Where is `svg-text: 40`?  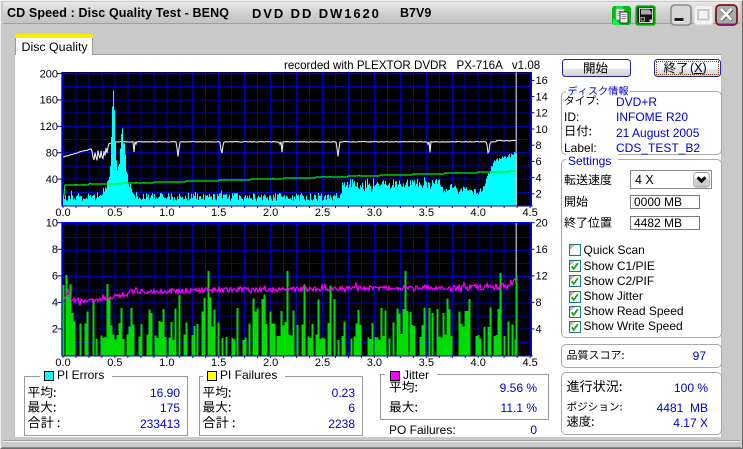
svg-text: 40 is located at coordinates (52, 180).